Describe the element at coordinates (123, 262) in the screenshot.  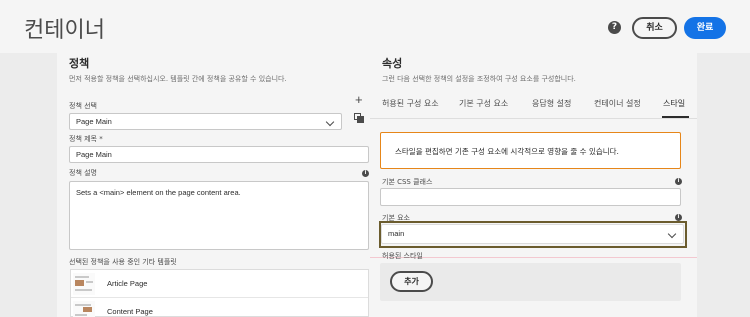
I see `templates-label: 선택된 정책을 사용 중인 기타 템플릿` at that location.